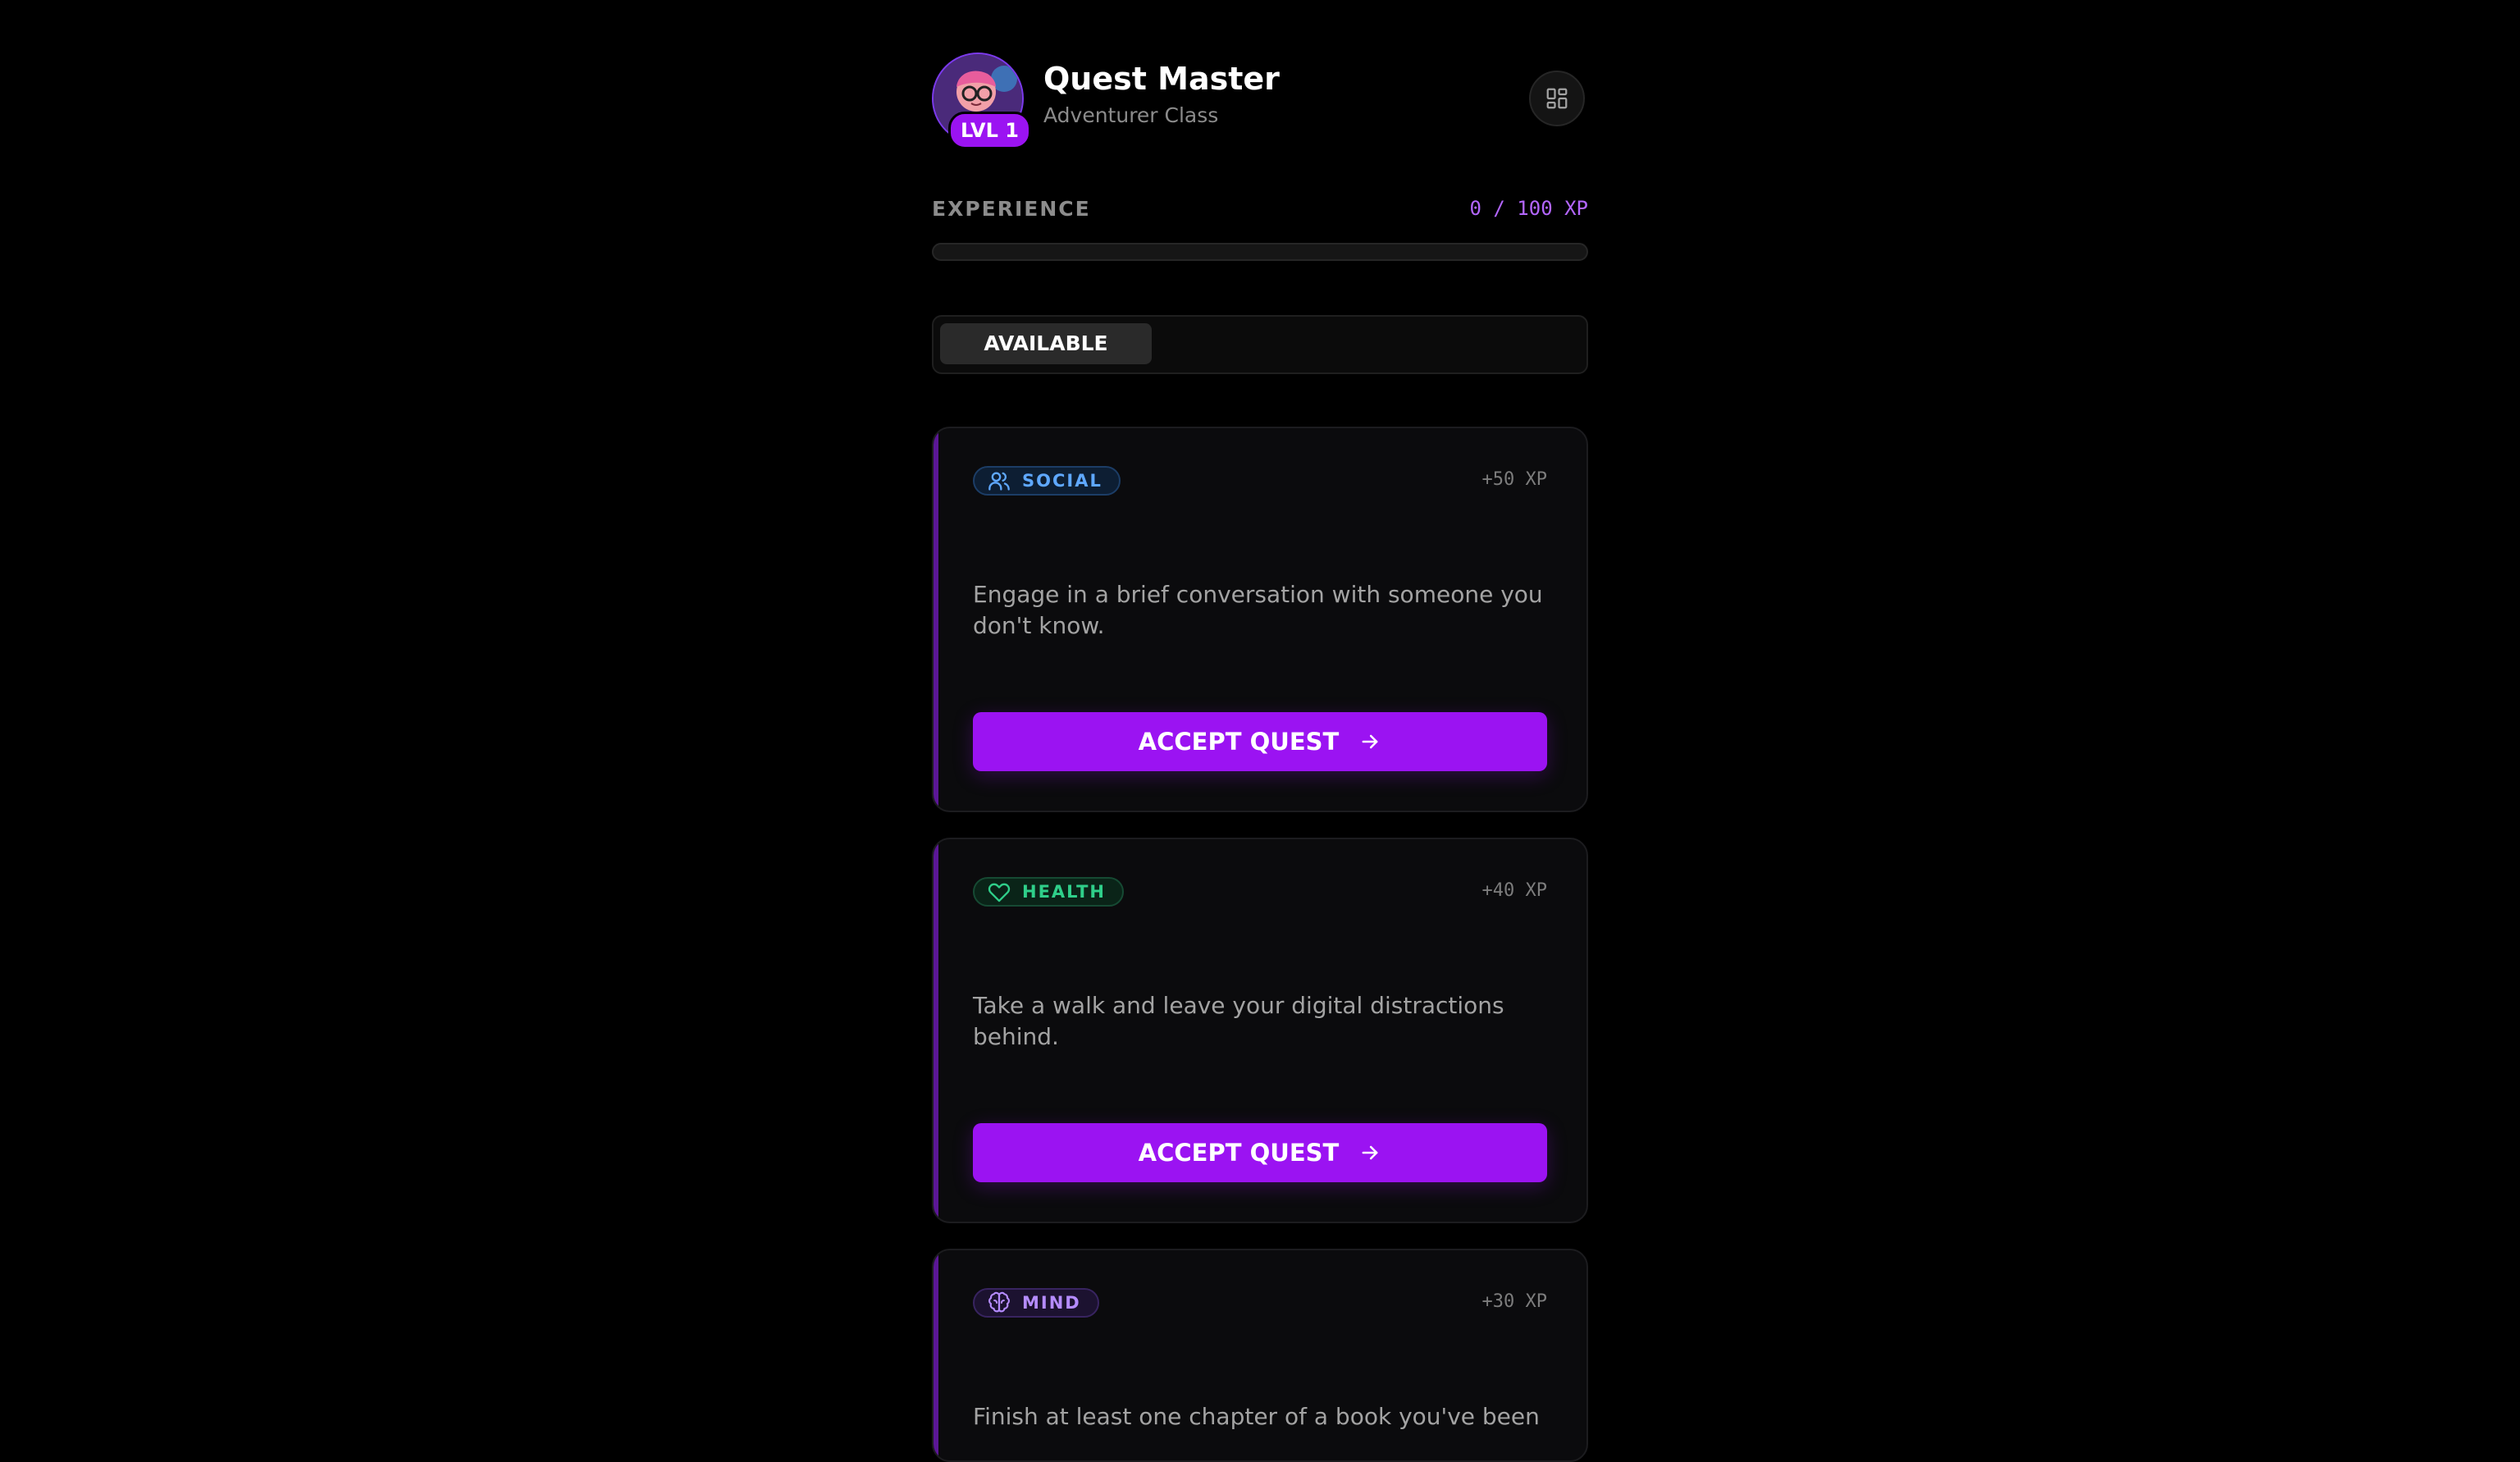  What do you see at coordinates (1514, 479) in the screenshot?
I see `xp-reward: +50 XP` at bounding box center [1514, 479].